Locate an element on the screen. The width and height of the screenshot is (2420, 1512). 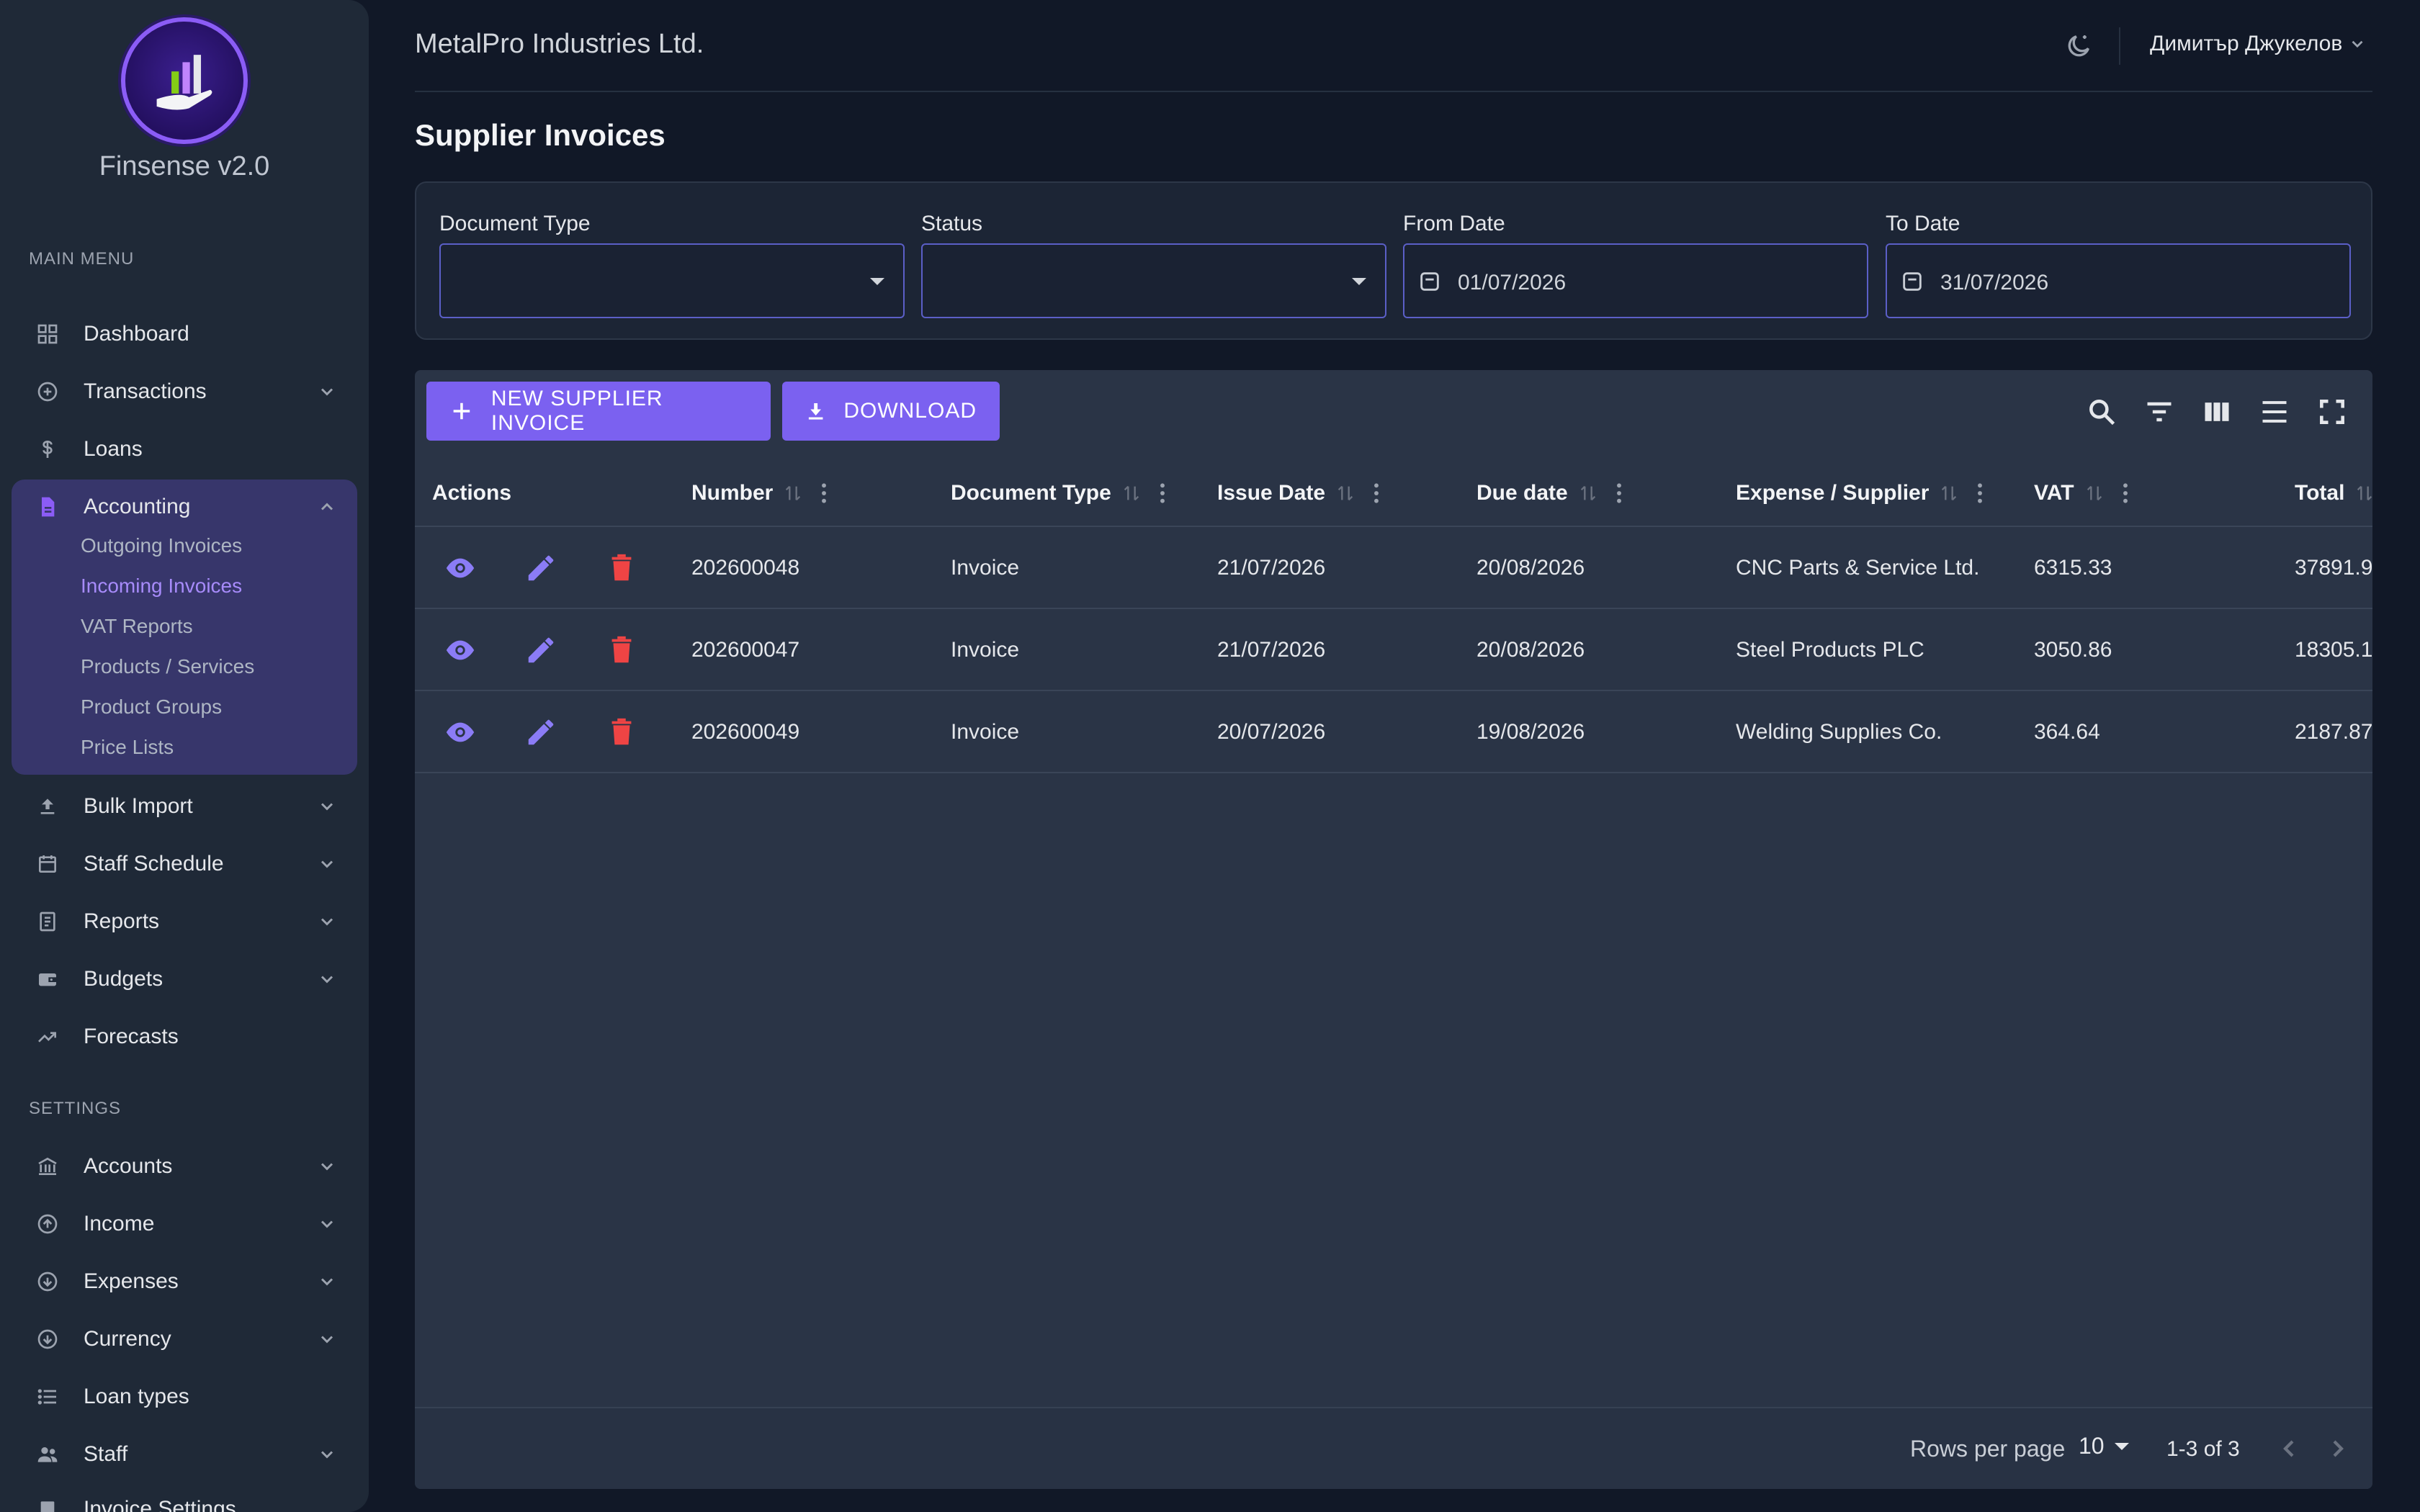
sidebar-item-bulk-import: Bulk Import is located at coordinates (187, 806).